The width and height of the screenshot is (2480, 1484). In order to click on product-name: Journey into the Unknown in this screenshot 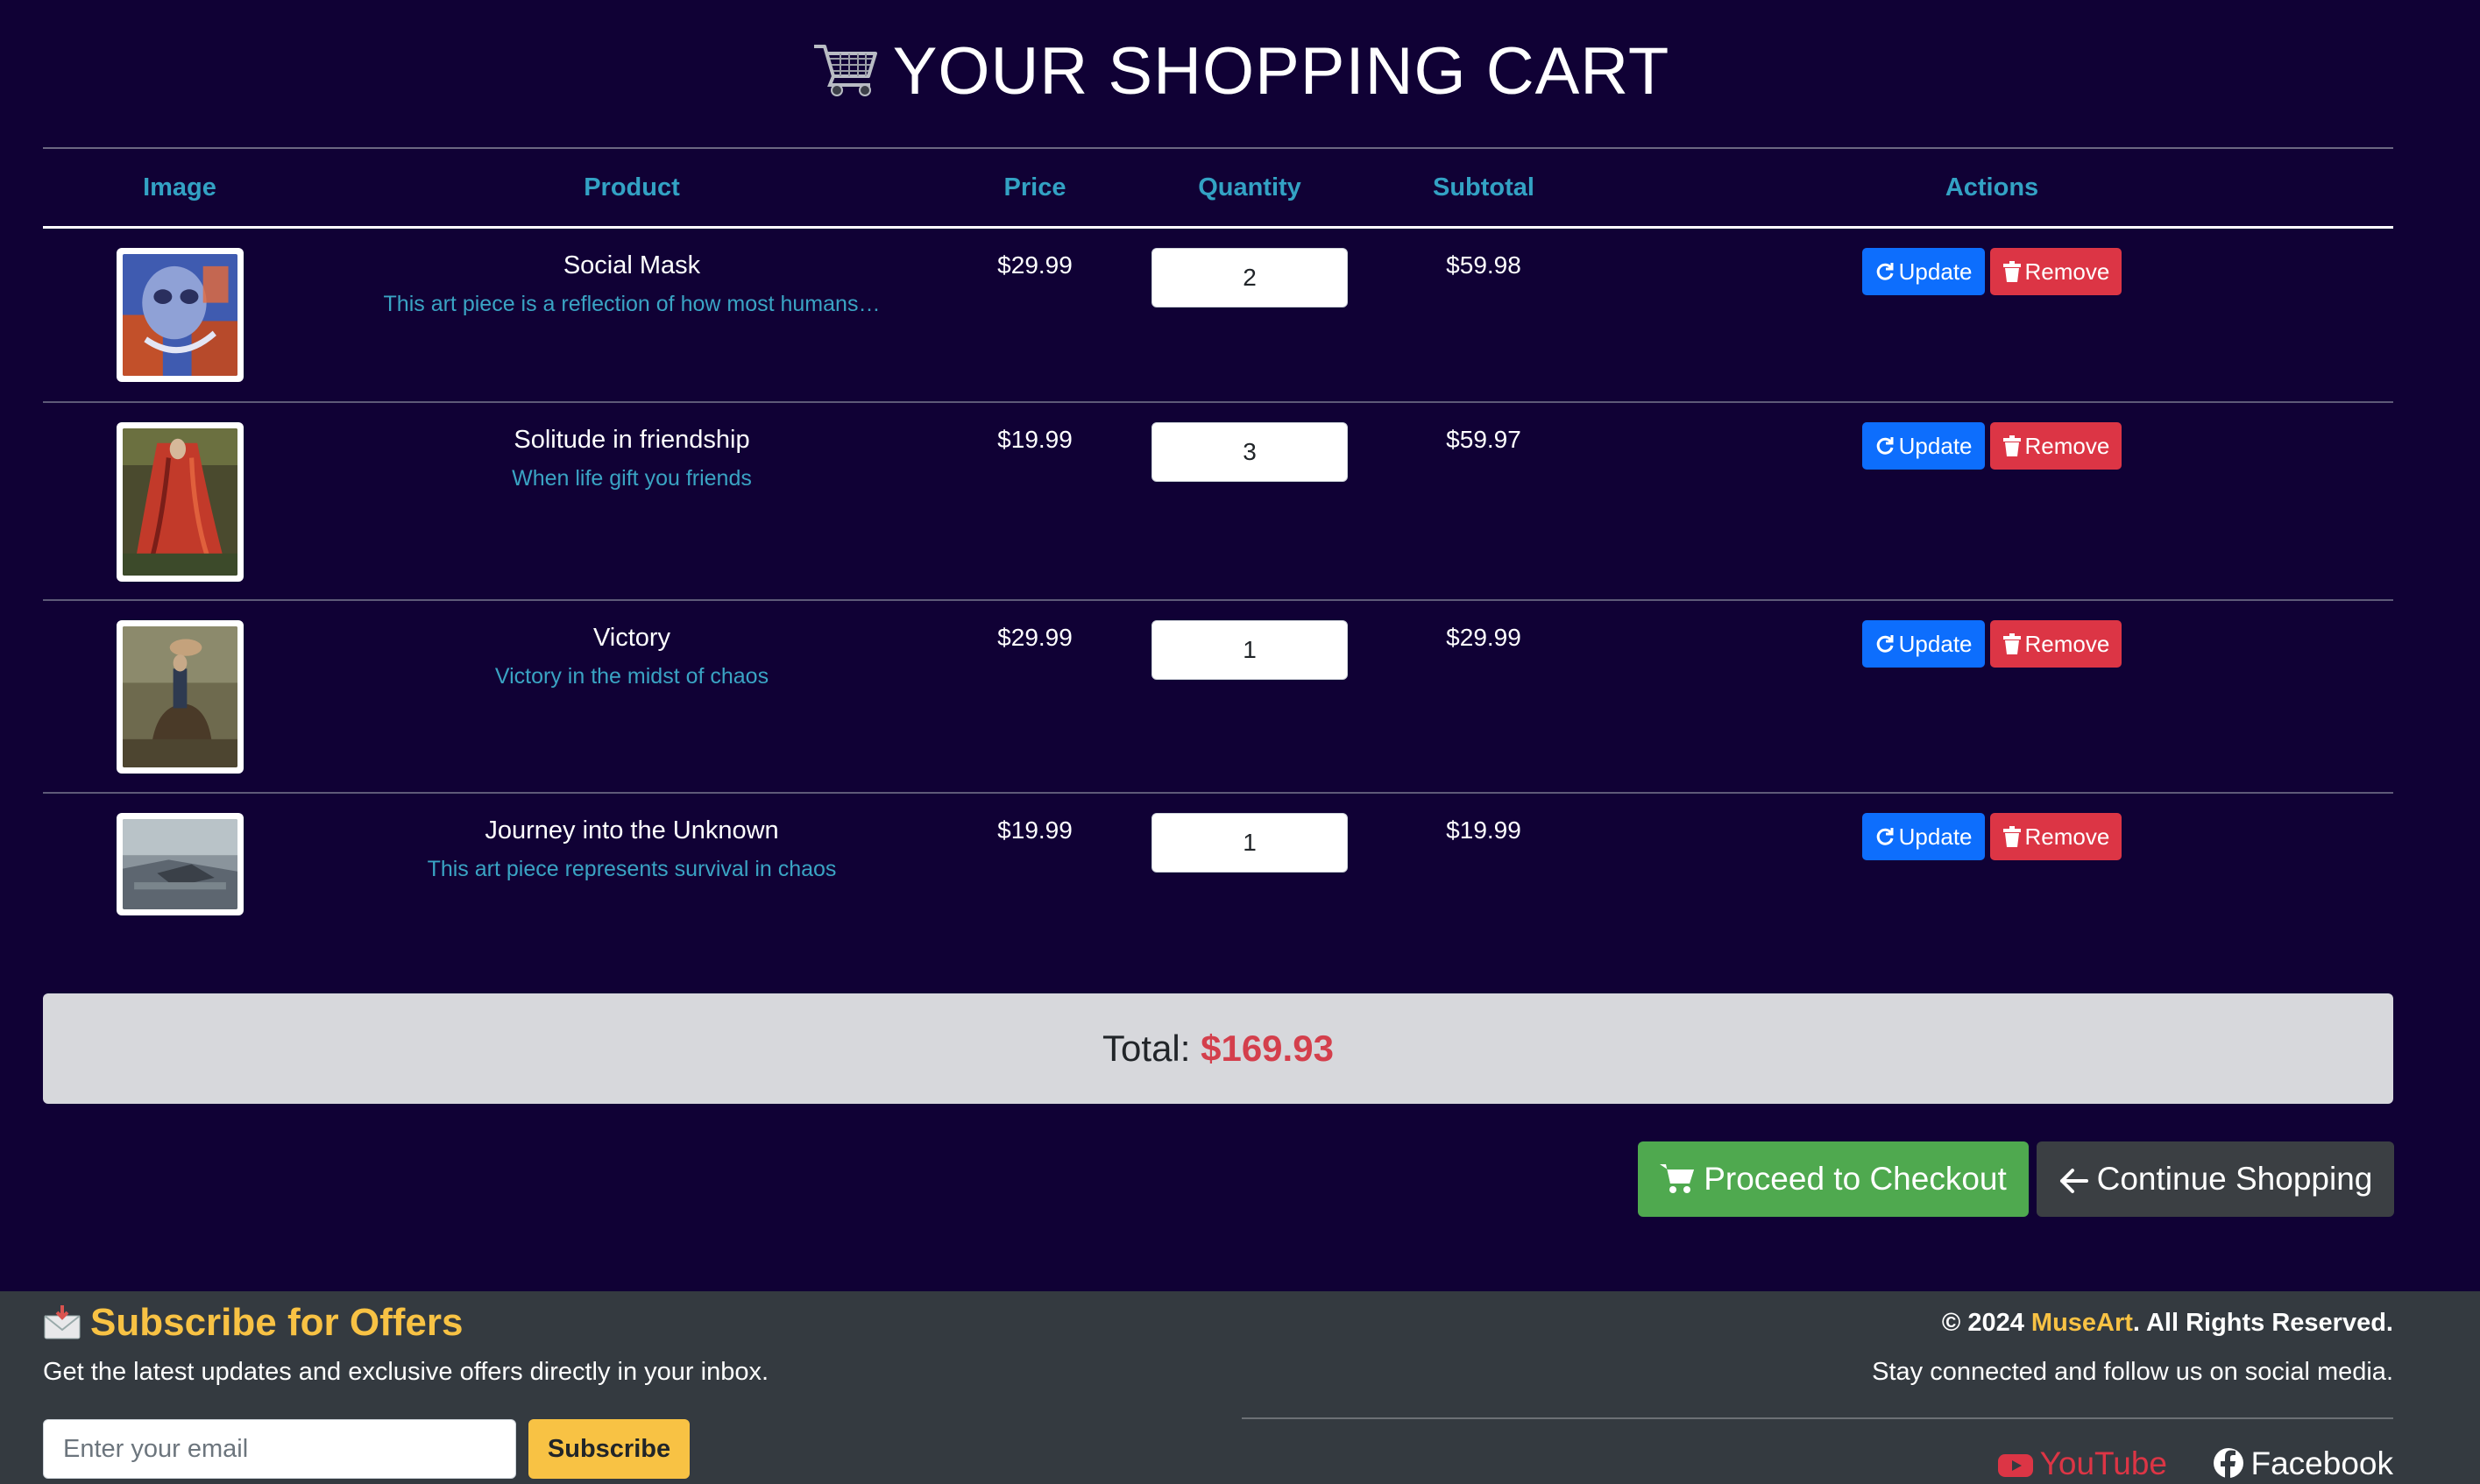, I will do `click(632, 830)`.